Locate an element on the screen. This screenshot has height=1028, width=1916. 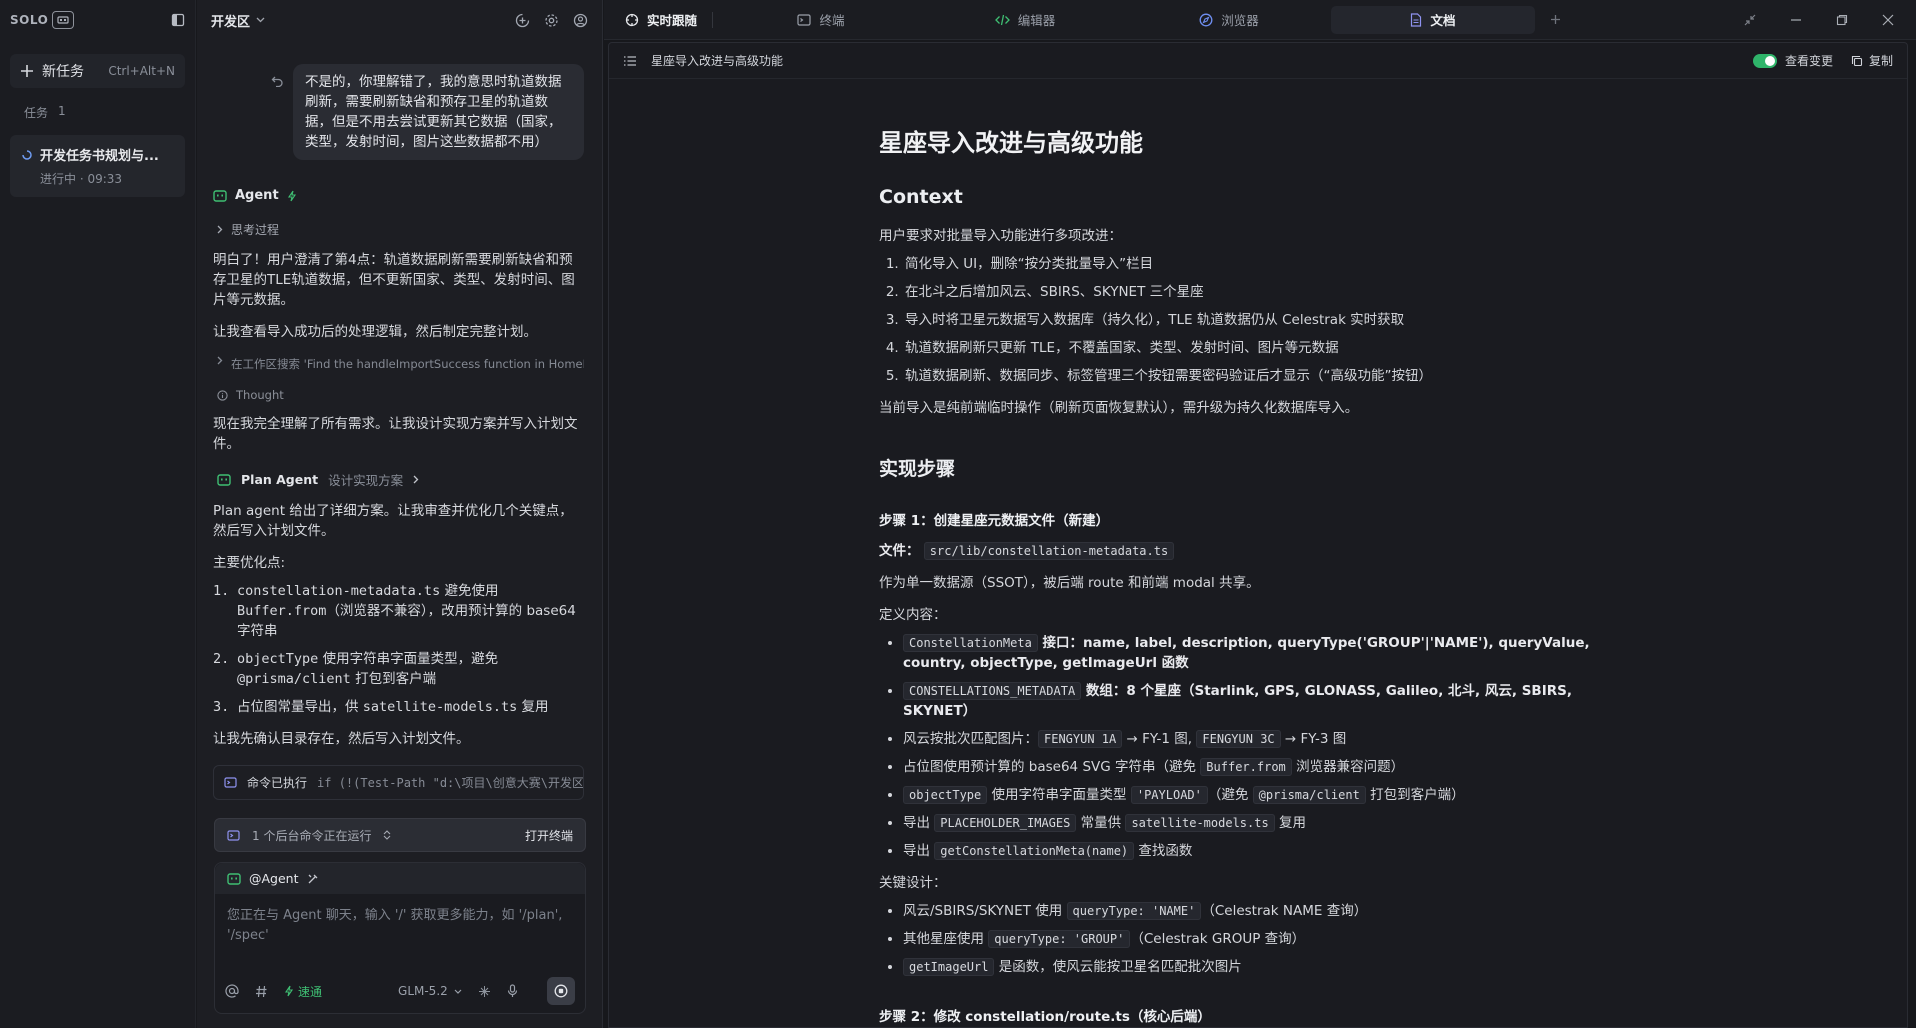
document-title: 星座导入改进与高级功能 is located at coordinates (717, 61).